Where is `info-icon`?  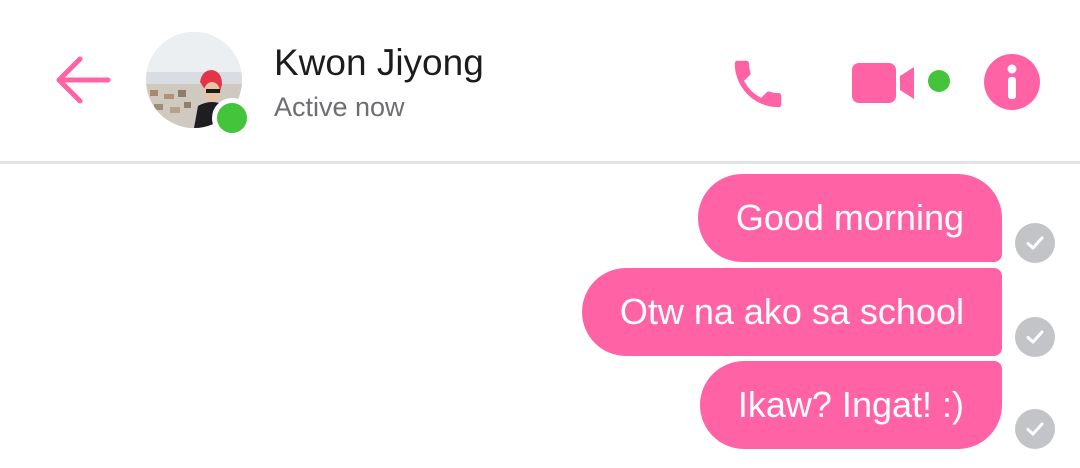
info-icon is located at coordinates (1012, 82).